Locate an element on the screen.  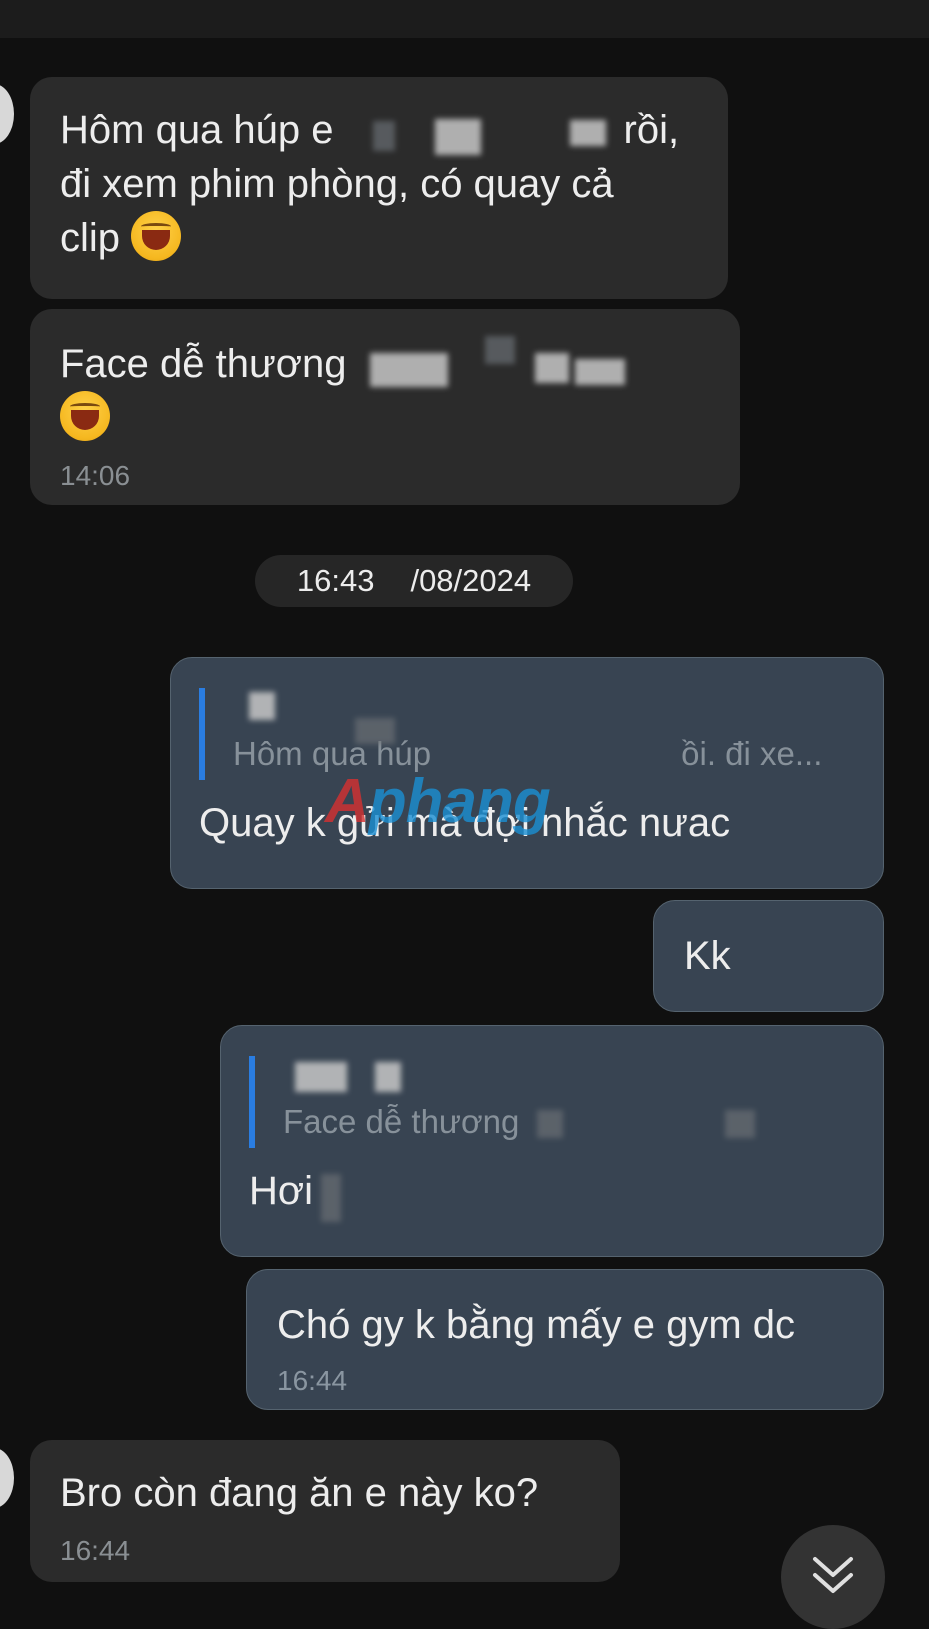
message-text: Chó gy k bằng mấy e gym dc is located at coordinates (536, 1325).